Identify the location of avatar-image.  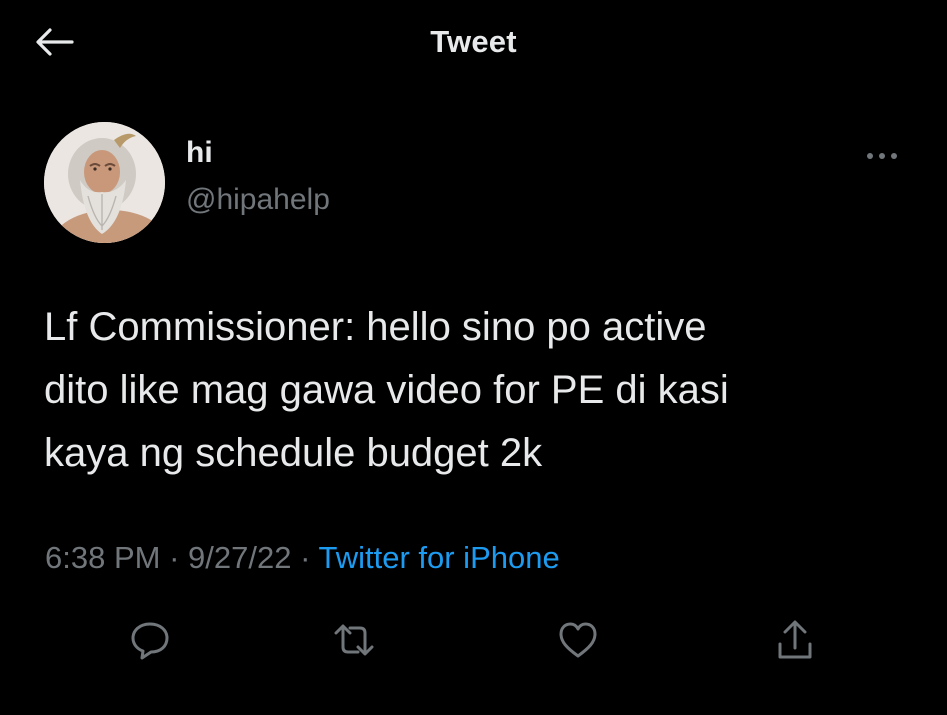
(104, 182).